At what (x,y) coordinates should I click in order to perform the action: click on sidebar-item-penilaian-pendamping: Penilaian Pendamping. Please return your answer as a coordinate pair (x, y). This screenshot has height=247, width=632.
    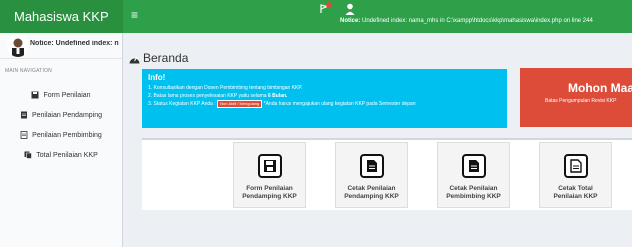
    Looking at the image, I should click on (61, 115).